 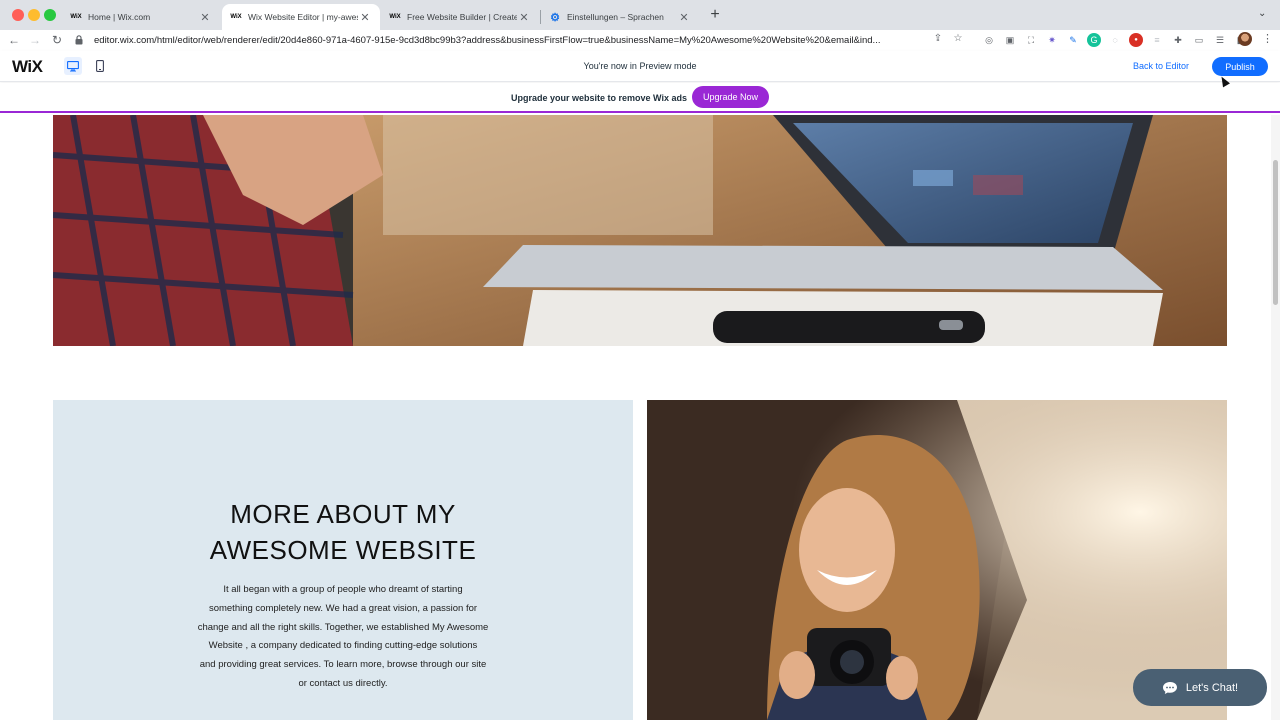 I want to click on back-arrow-icon: ←, so click(x=14, y=40).